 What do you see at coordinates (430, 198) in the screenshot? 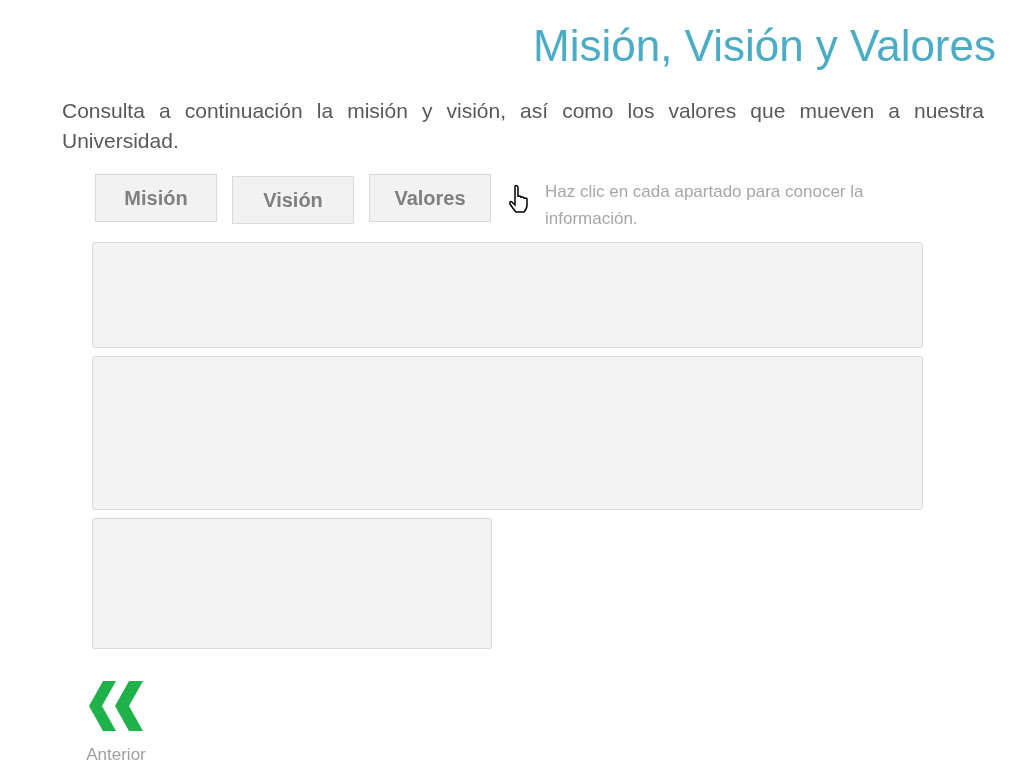
I see `section-tab: Valores` at bounding box center [430, 198].